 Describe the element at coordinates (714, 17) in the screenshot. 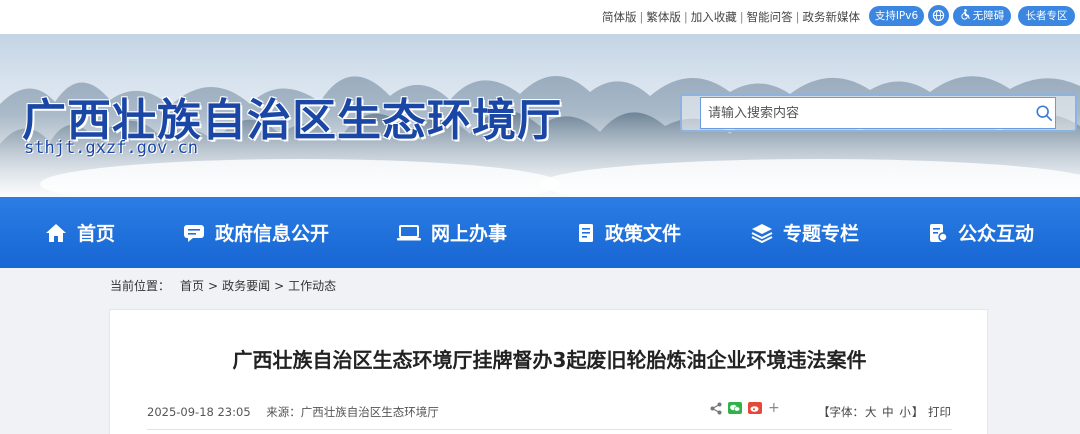

I see `add-favorite-link: 加入收藏` at that location.